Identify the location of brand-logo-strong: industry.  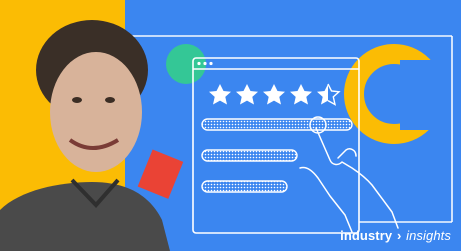
(366, 235).